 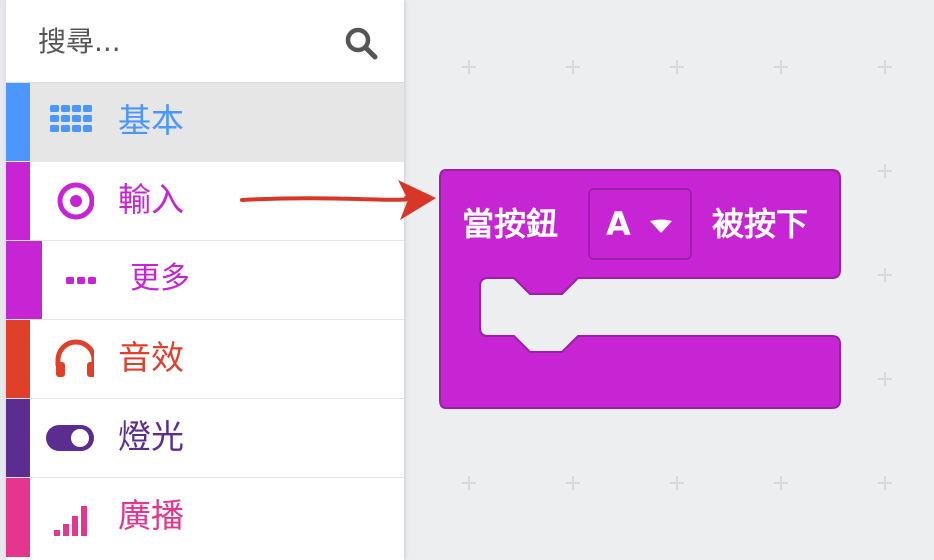 I want to click on block-suffix-label: 被按下, so click(x=760, y=224).